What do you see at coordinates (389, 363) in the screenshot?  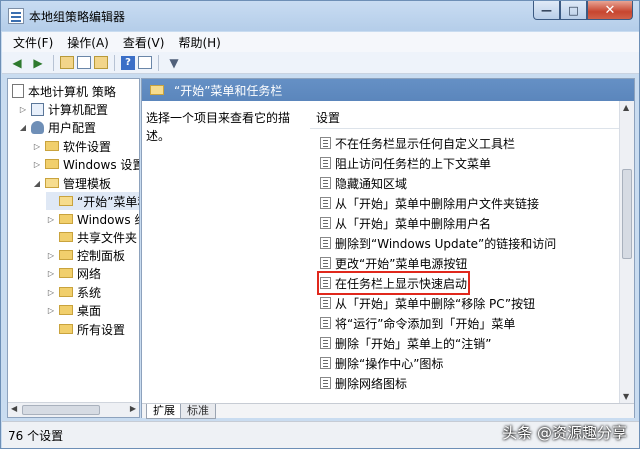 I see `setting-item-label: 删除“操作中心”图标` at bounding box center [389, 363].